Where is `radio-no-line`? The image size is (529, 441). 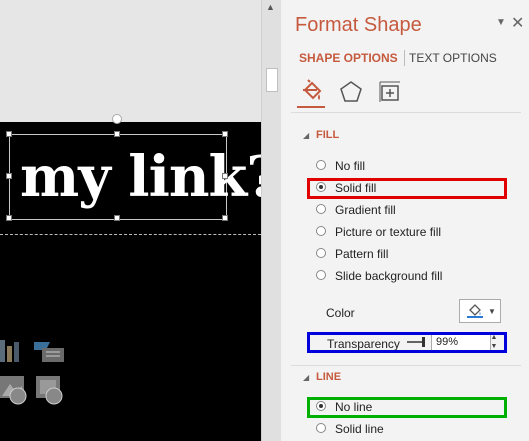
radio-no-line is located at coordinates (321, 406).